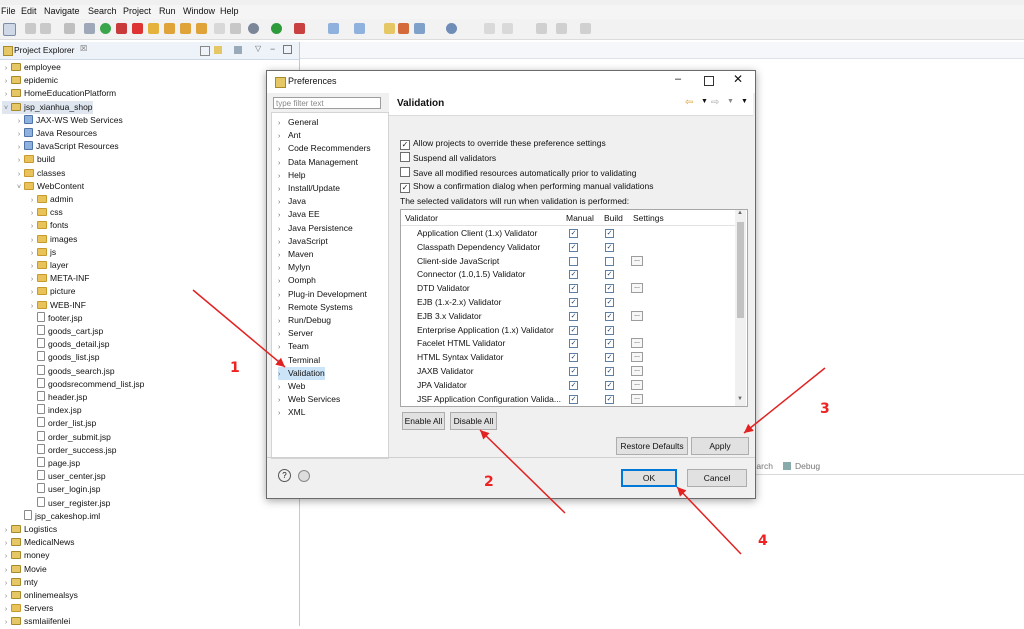 Image resolution: width=1024 pixels, height=629 pixels. What do you see at coordinates (489, 482) in the screenshot?
I see `annotation-number-2: 2` at bounding box center [489, 482].